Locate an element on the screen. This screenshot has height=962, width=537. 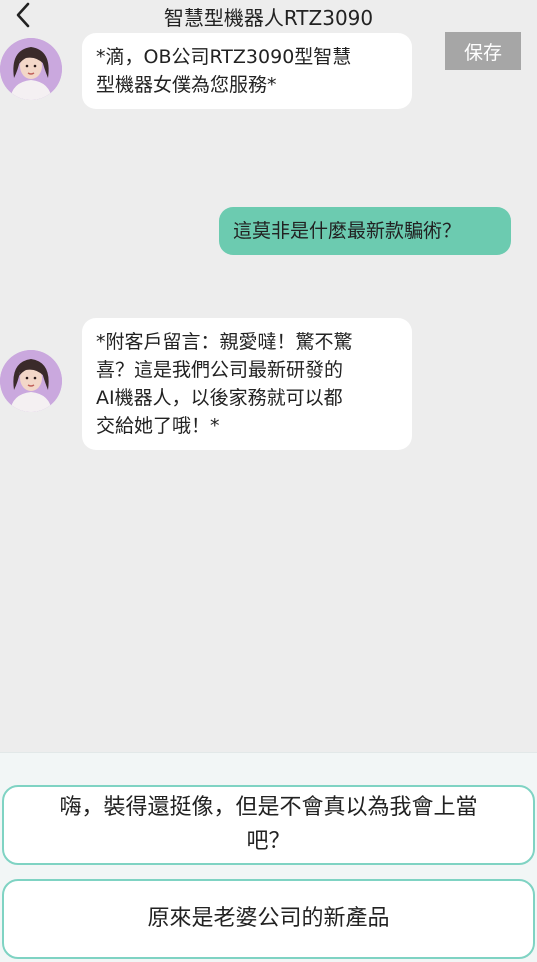
user-message: 這莫非是什麼最新款騙術？ is located at coordinates (365, 231).